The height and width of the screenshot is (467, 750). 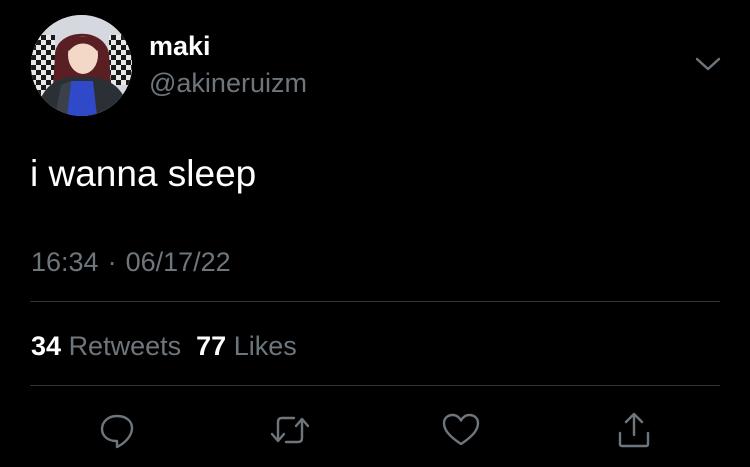 I want to click on retweet-button, so click(x=290, y=430).